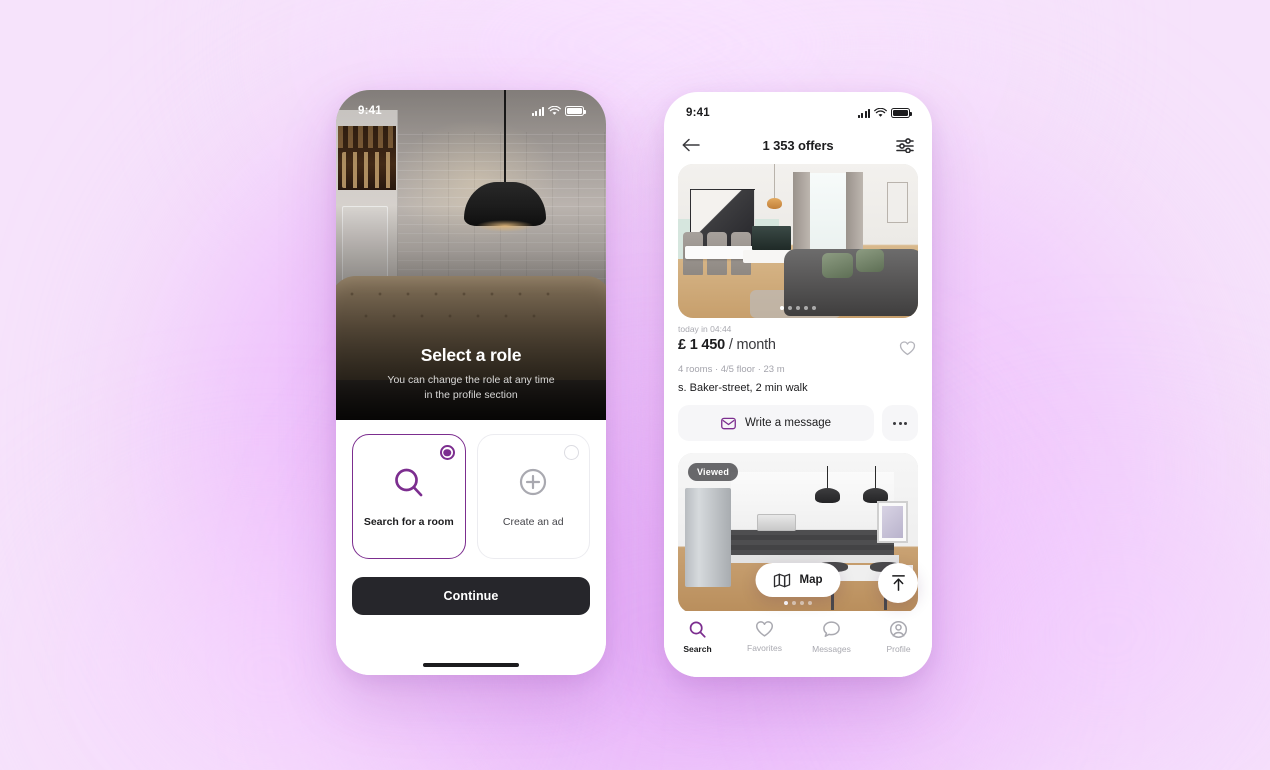 The height and width of the screenshot is (770, 1270). What do you see at coordinates (798, 348) in the screenshot?
I see `listing-price-row: £ 1 450 / month` at bounding box center [798, 348].